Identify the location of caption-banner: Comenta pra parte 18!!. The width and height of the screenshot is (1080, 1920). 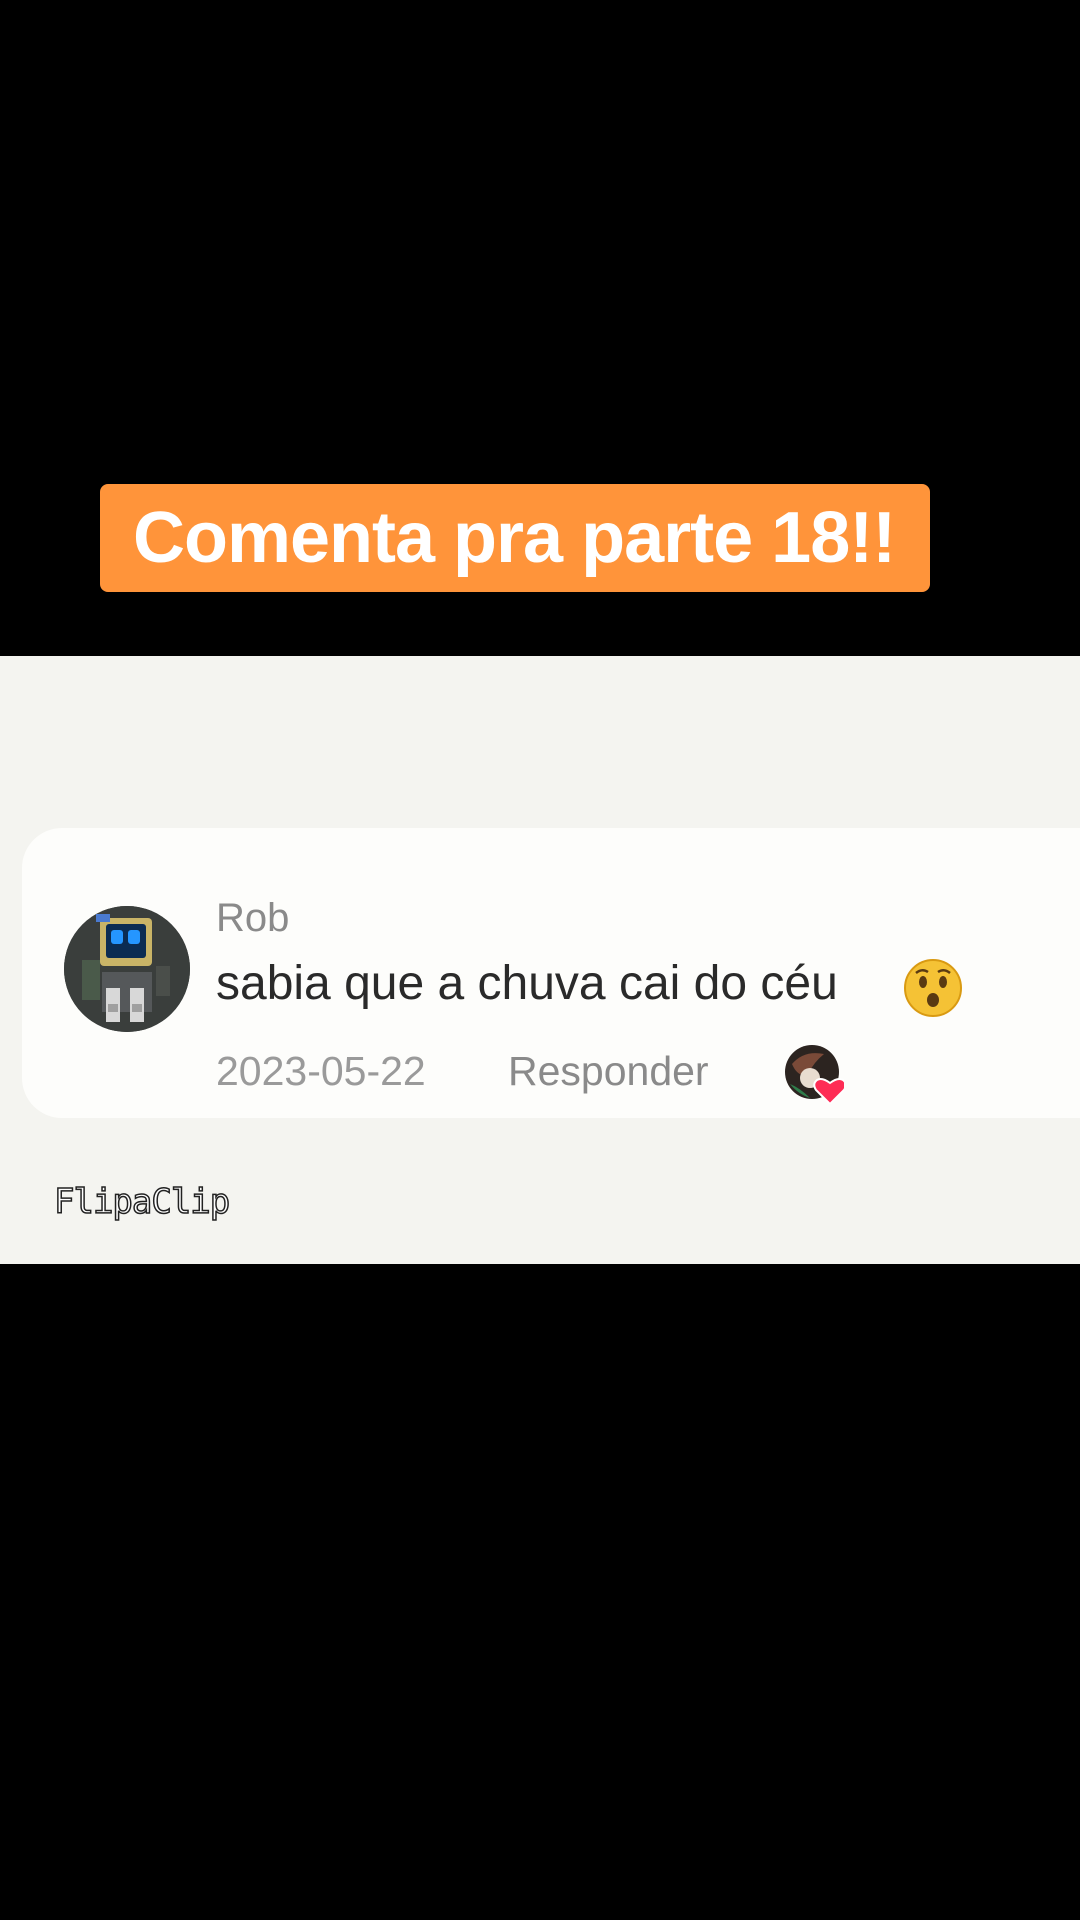
(515, 538).